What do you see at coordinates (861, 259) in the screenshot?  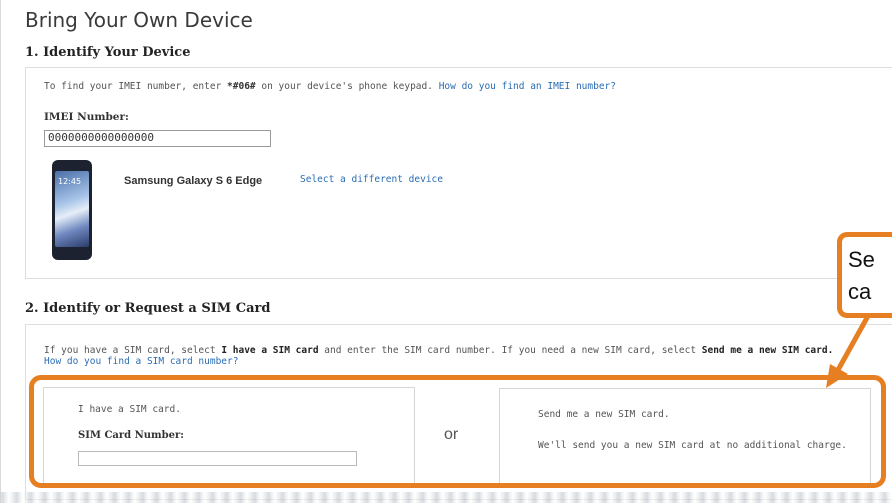 I see `callout-line-1: Se` at bounding box center [861, 259].